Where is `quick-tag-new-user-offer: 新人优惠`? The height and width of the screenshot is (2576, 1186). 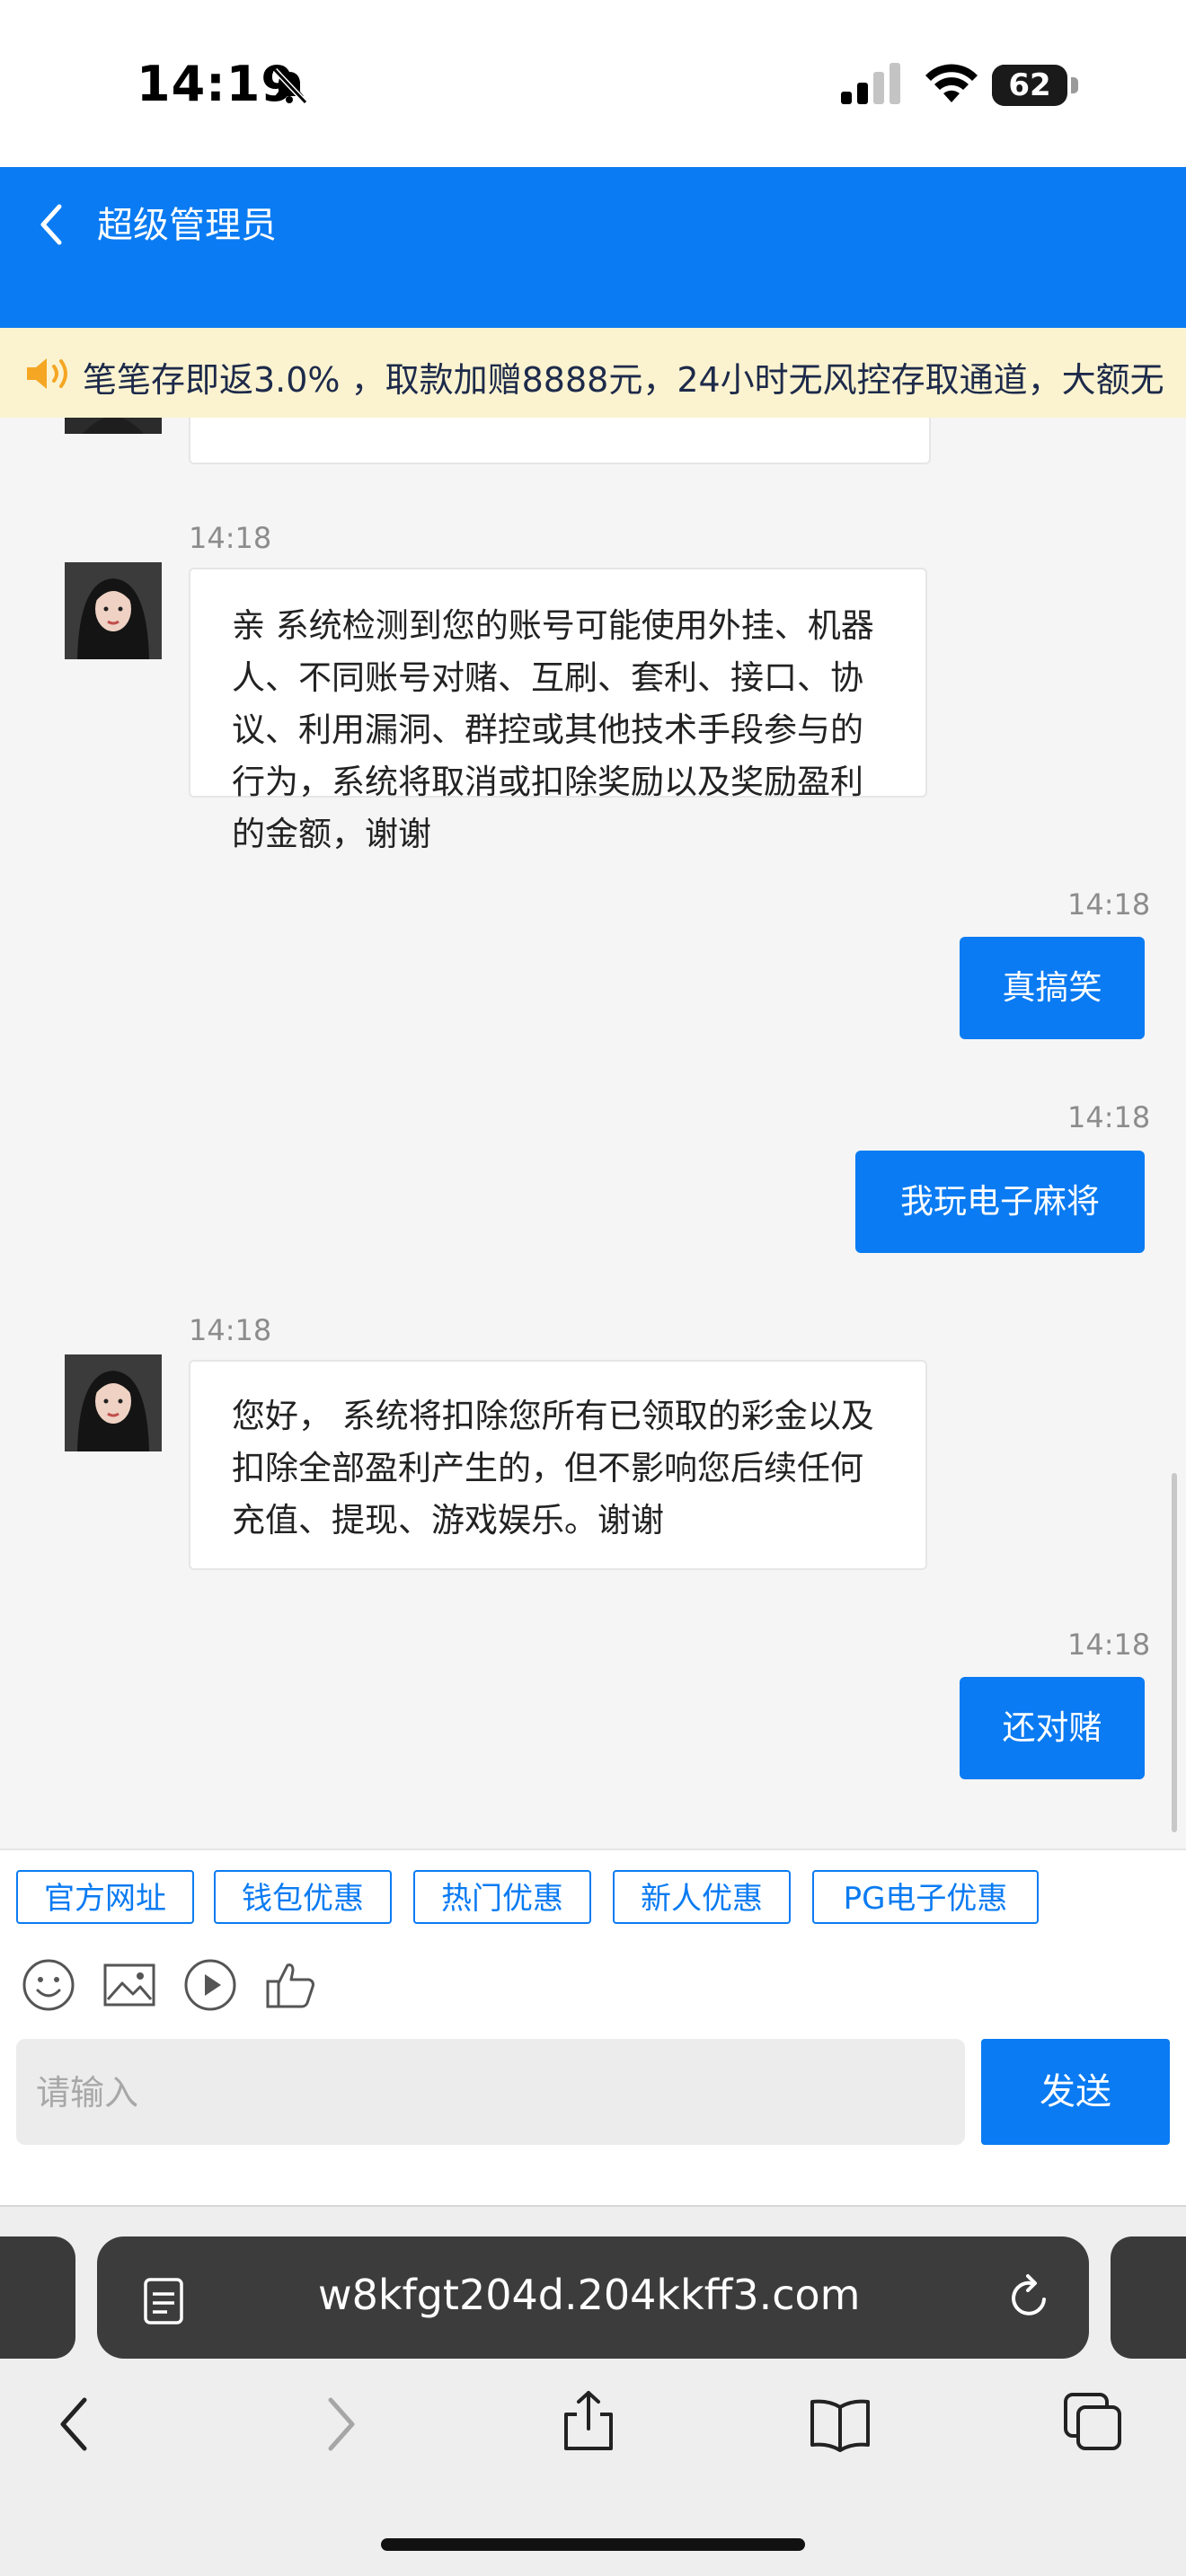 quick-tag-new-user-offer: 新人优惠 is located at coordinates (702, 1897).